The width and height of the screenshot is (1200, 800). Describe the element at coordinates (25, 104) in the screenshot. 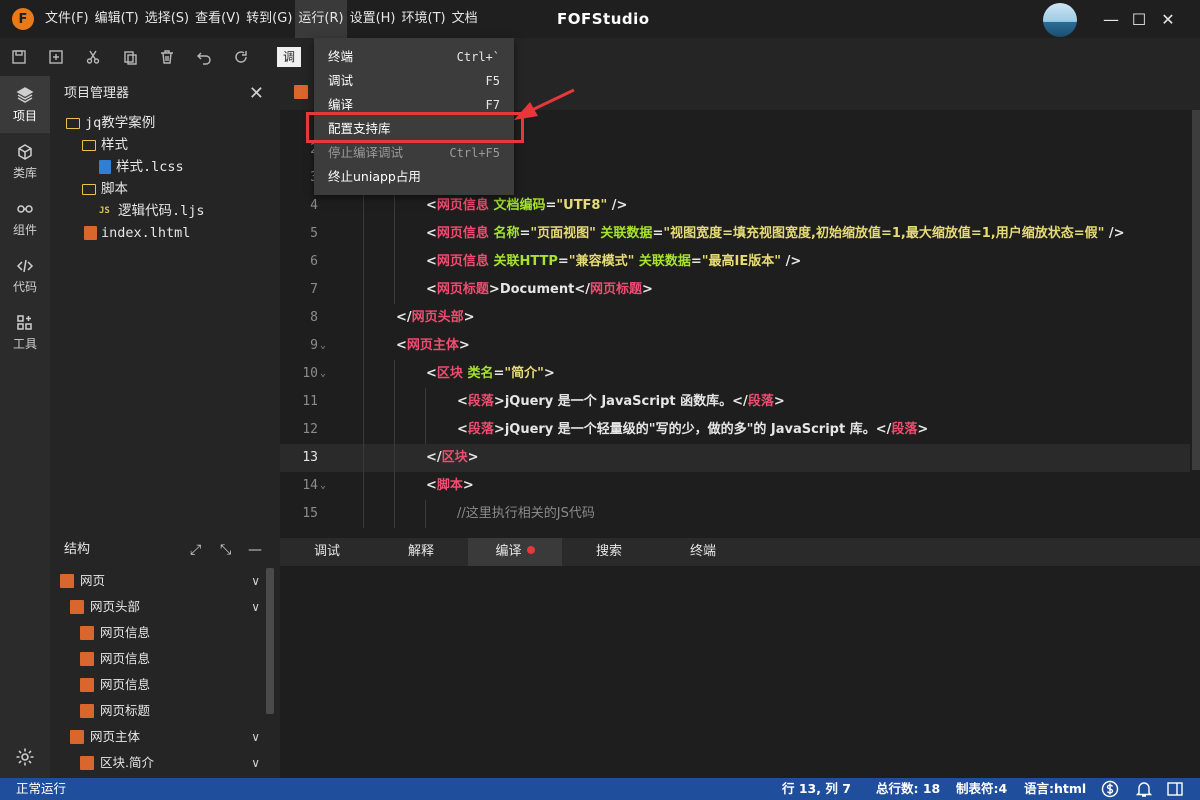

I see `activity-item-project: 项目` at that location.